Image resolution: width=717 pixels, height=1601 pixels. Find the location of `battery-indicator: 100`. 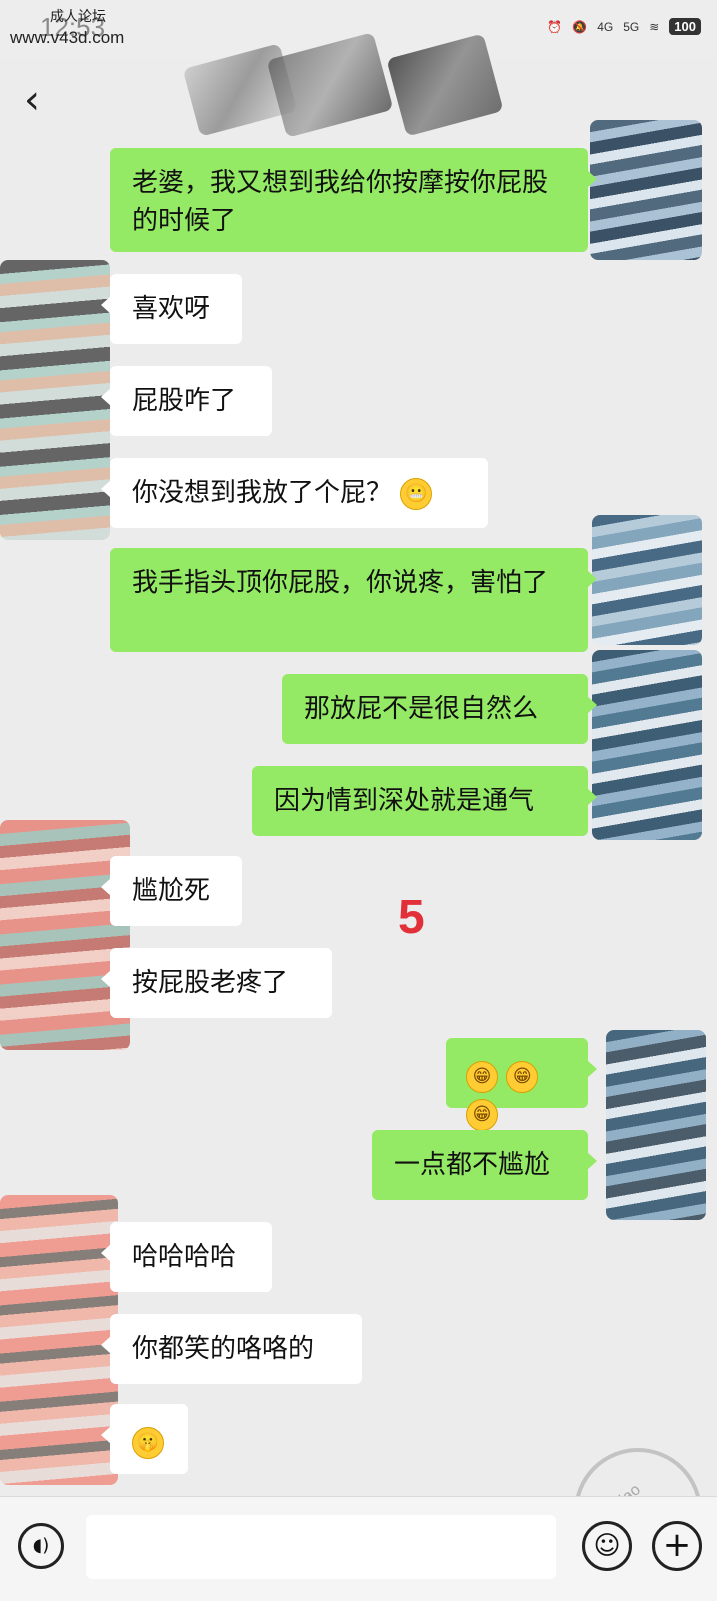

battery-indicator: 100 is located at coordinates (685, 26).